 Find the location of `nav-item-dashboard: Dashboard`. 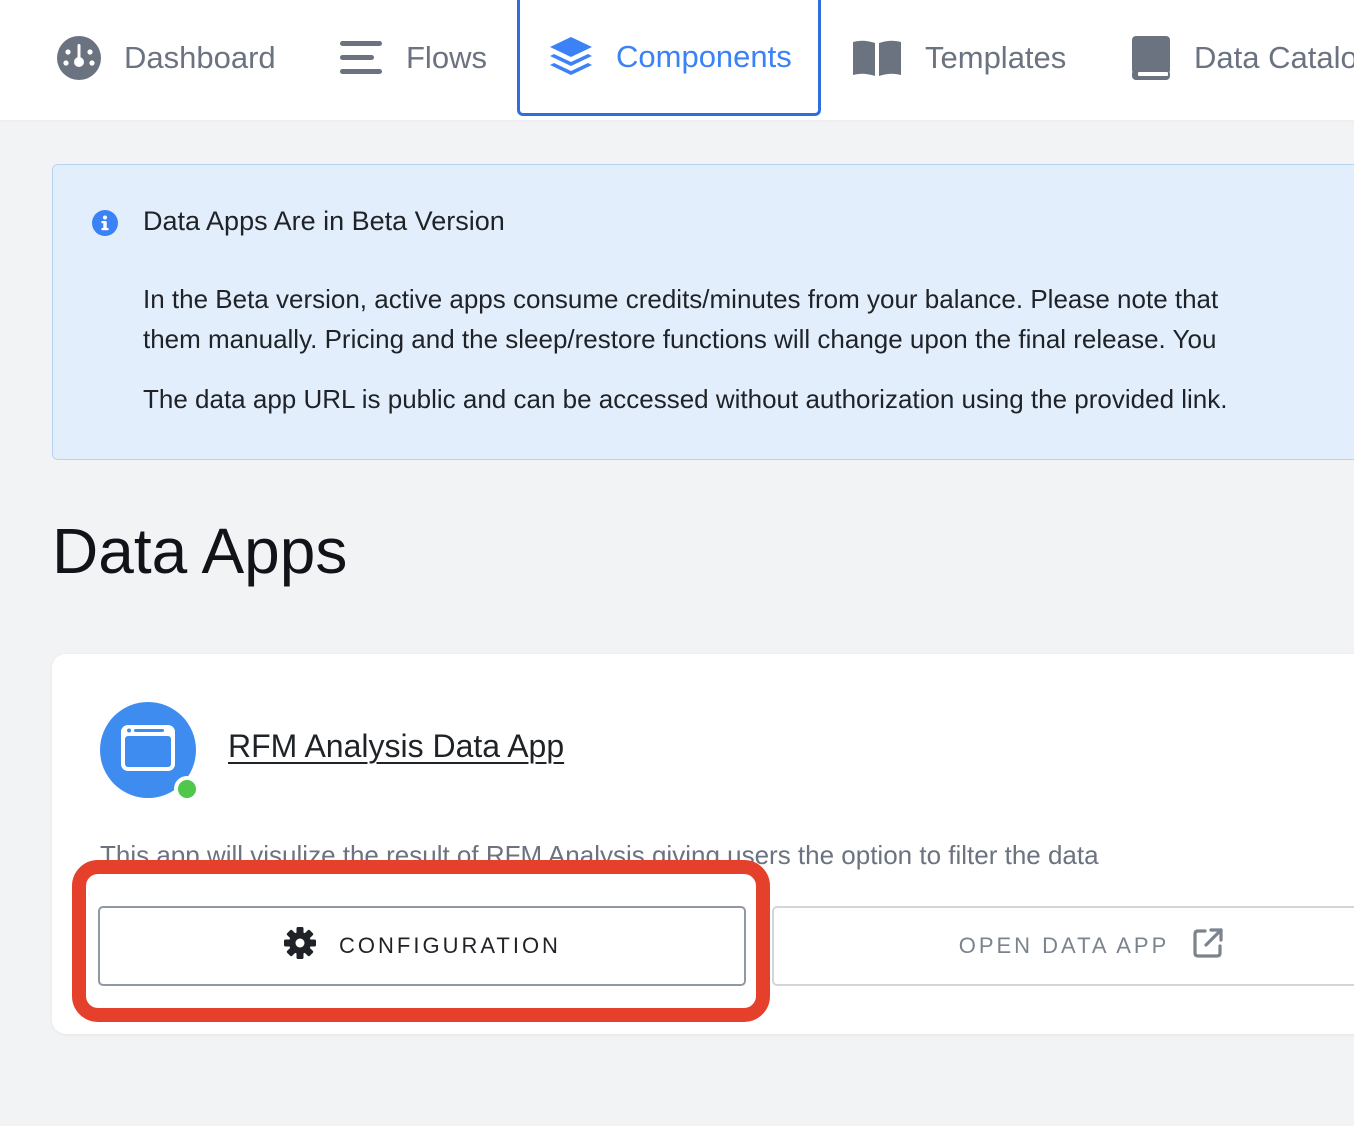

nav-item-dashboard: Dashboard is located at coordinates (166, 58).